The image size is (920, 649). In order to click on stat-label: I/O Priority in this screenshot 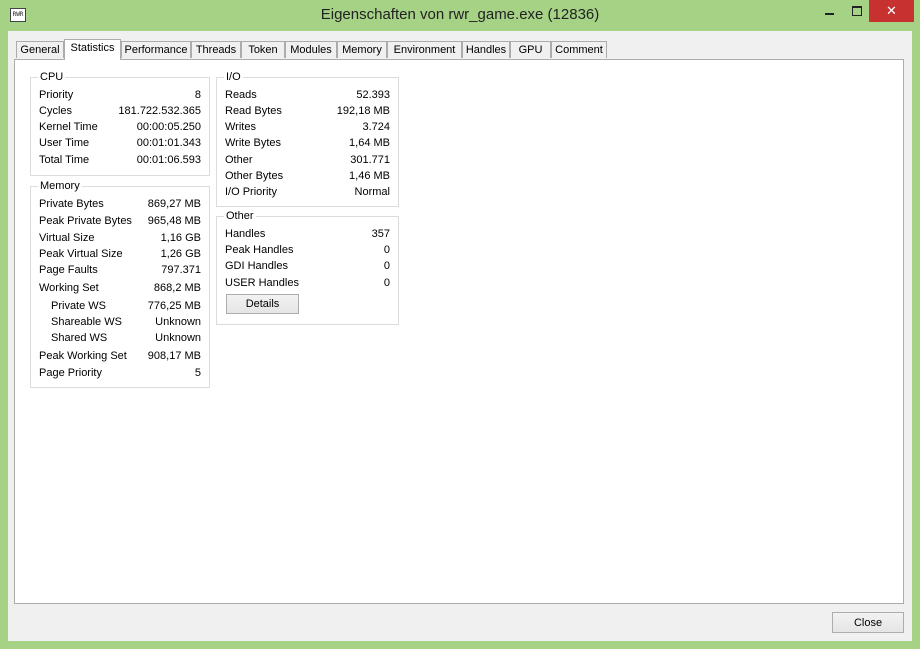, I will do `click(251, 192)`.